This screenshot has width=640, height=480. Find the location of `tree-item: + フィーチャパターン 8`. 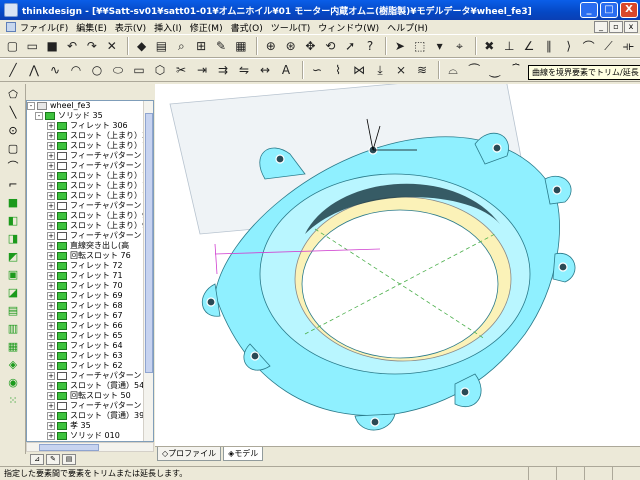

tree-item: + フィーチャパターン 8 is located at coordinates (90, 236).